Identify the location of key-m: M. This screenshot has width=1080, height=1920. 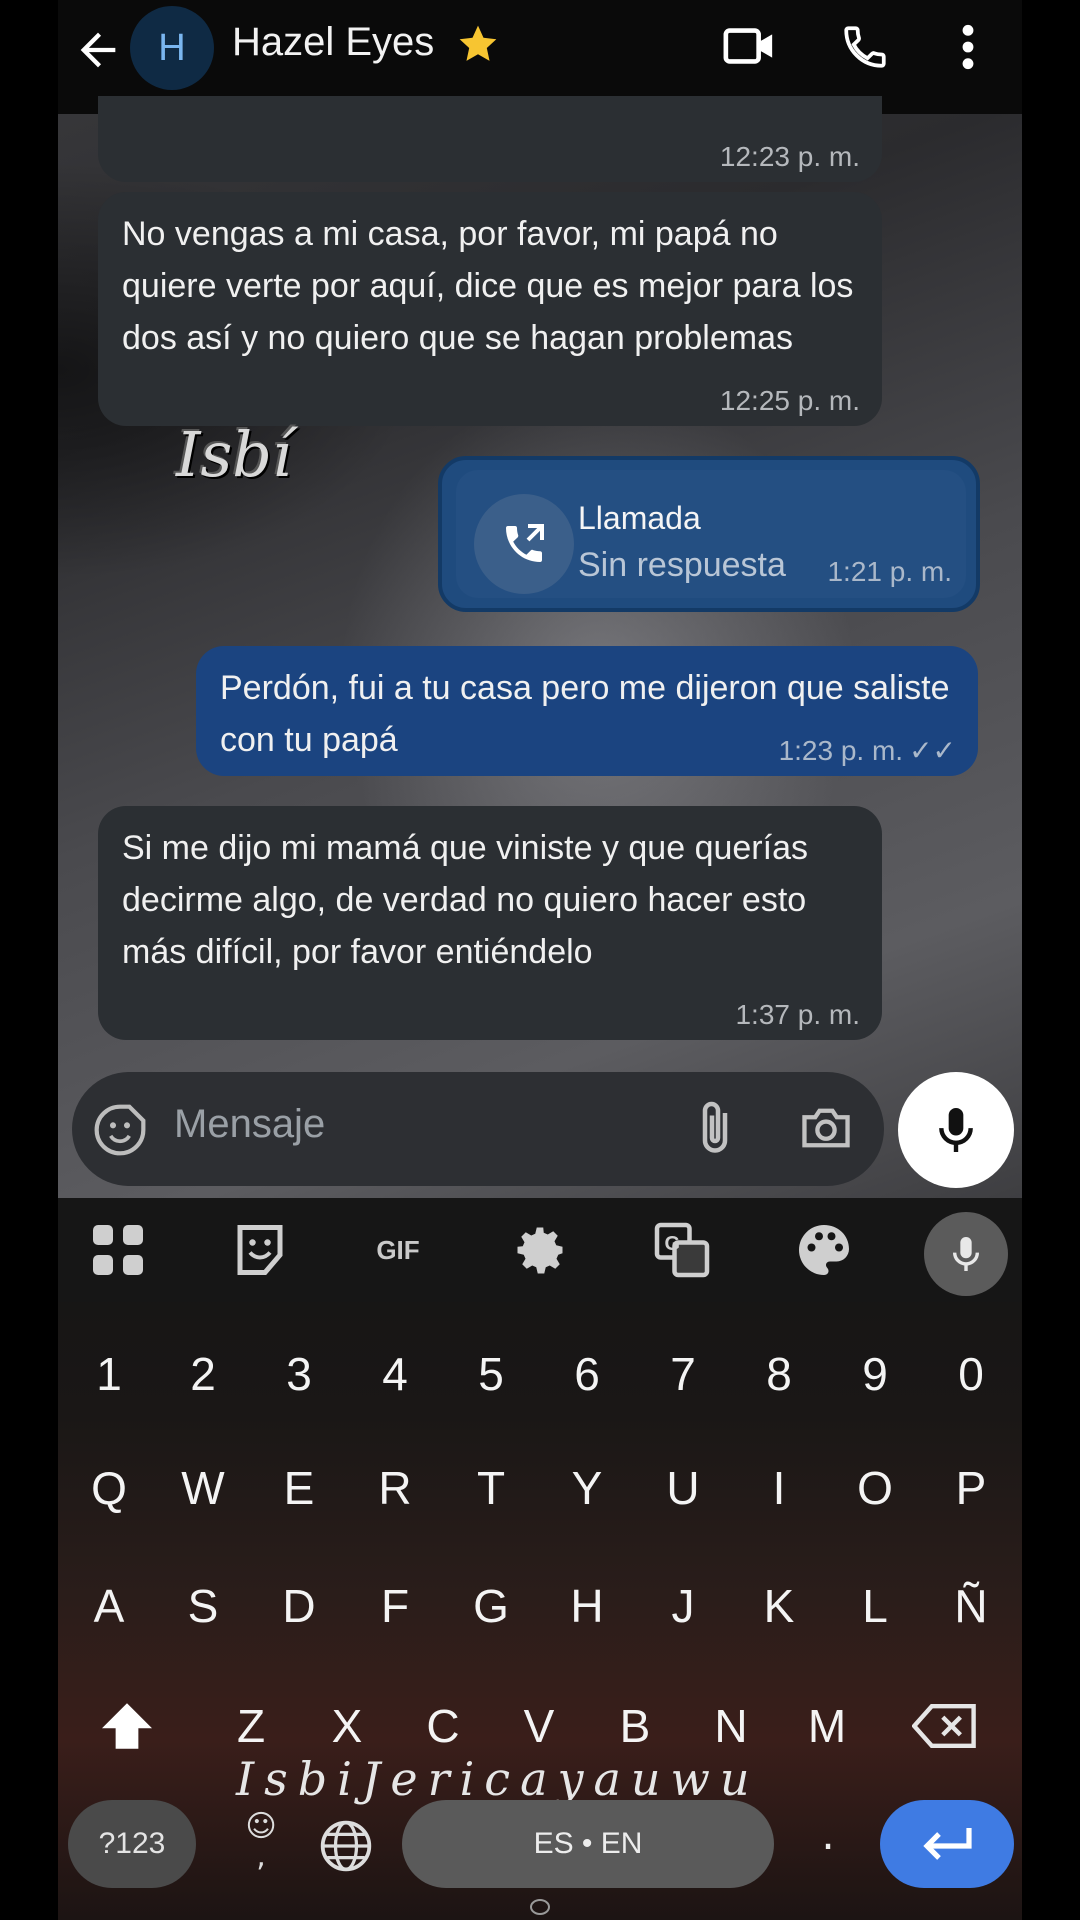
(827, 1726).